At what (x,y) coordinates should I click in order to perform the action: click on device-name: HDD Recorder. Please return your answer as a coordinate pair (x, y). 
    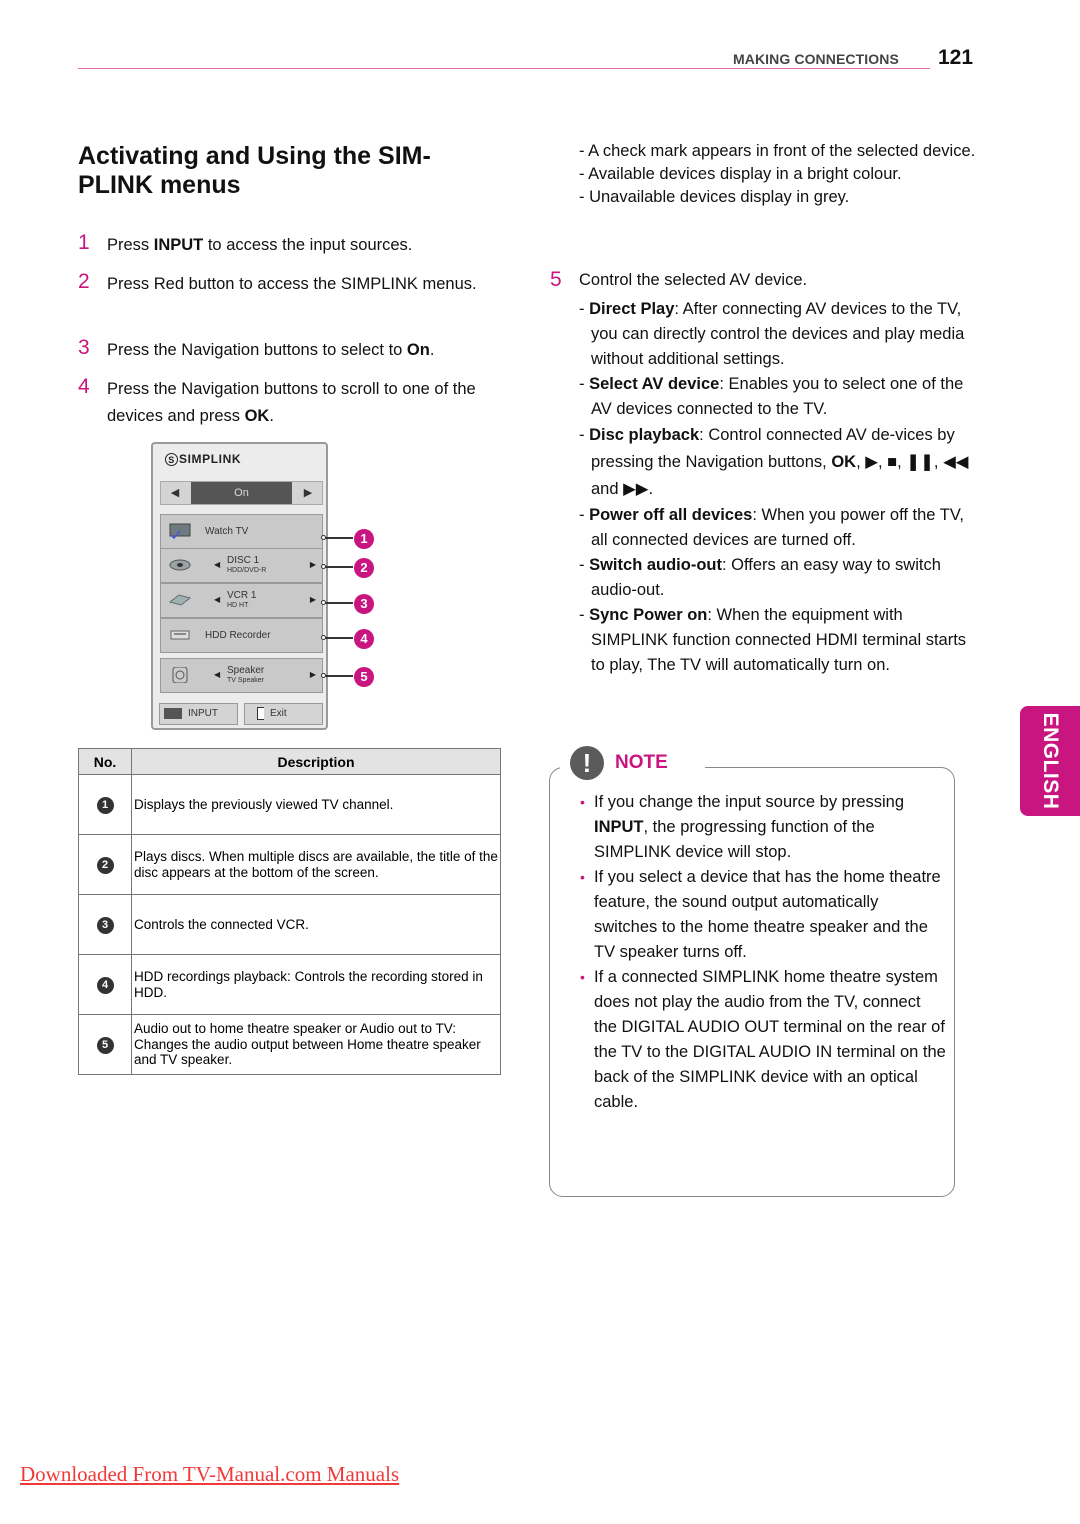
    Looking at the image, I should click on (238, 635).